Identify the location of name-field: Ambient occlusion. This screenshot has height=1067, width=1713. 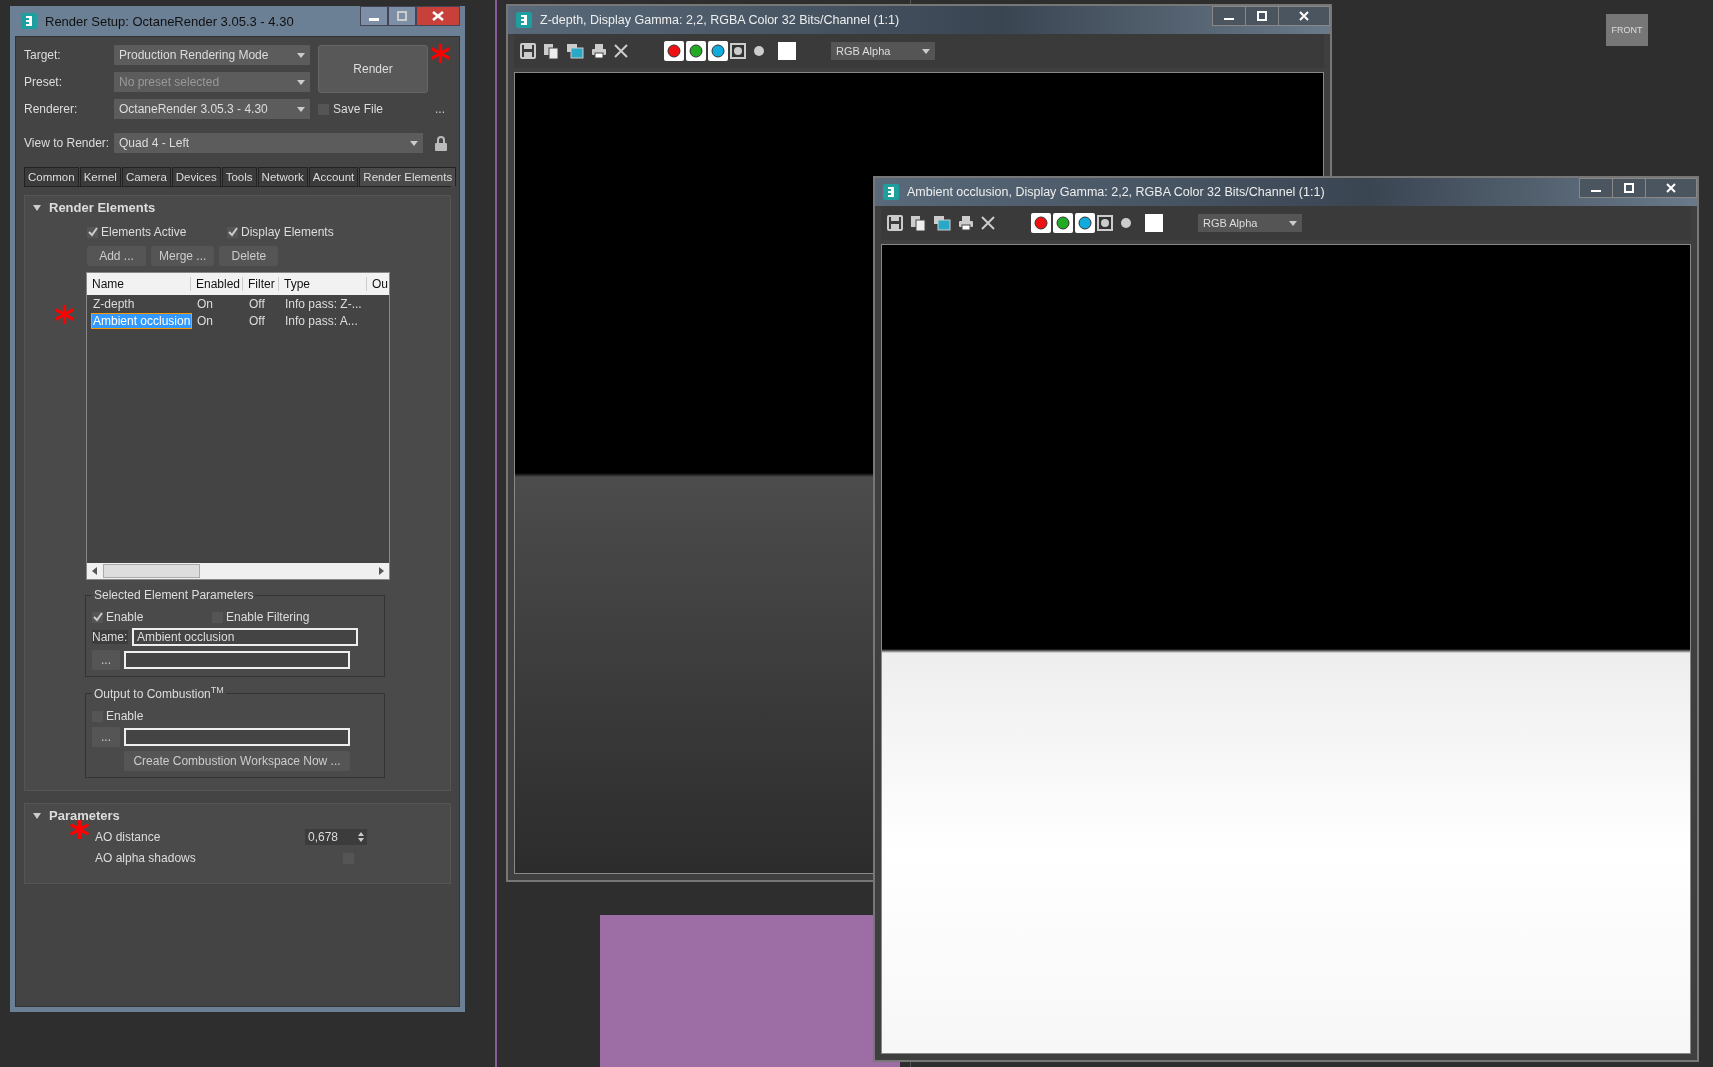
(245, 637).